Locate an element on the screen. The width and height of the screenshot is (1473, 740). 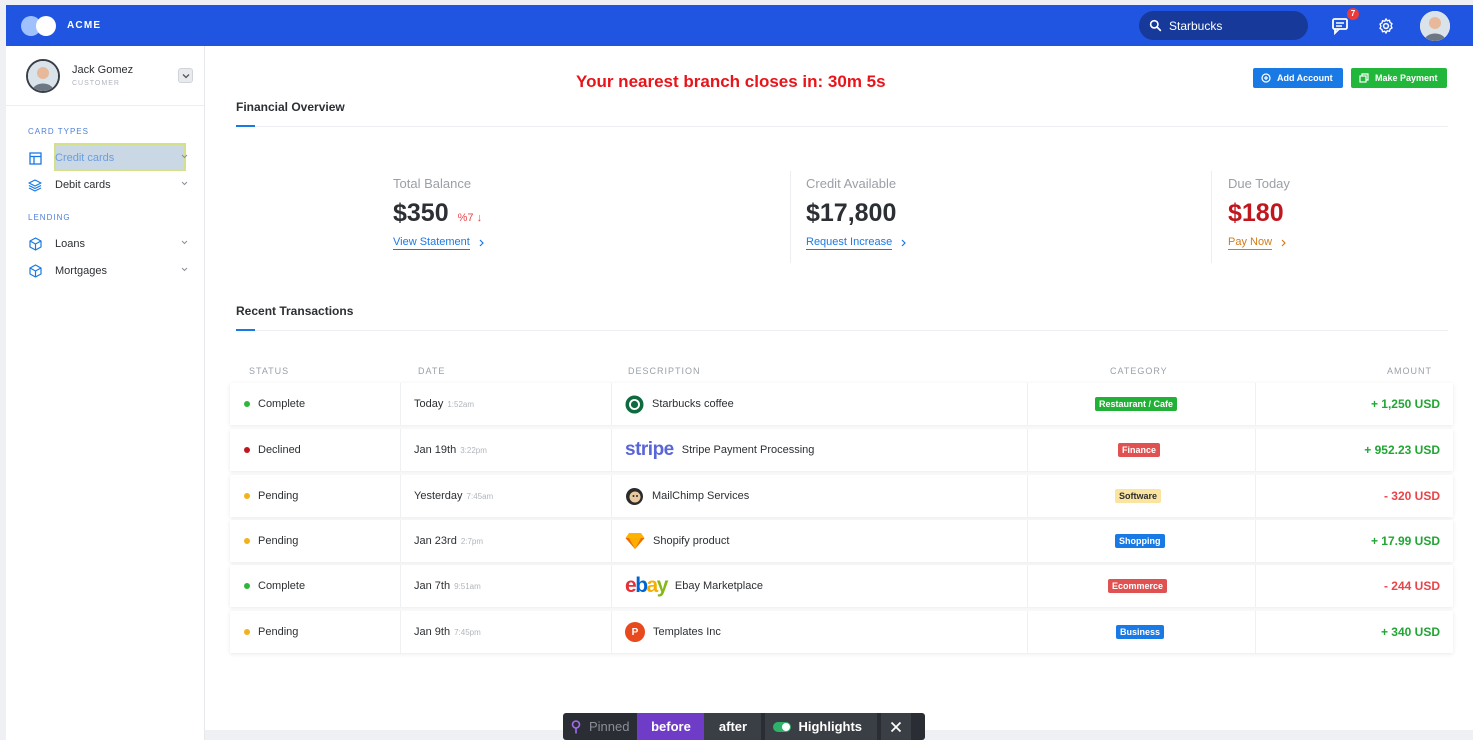
column-header-category: CATEGORY is located at coordinates (1139, 371).